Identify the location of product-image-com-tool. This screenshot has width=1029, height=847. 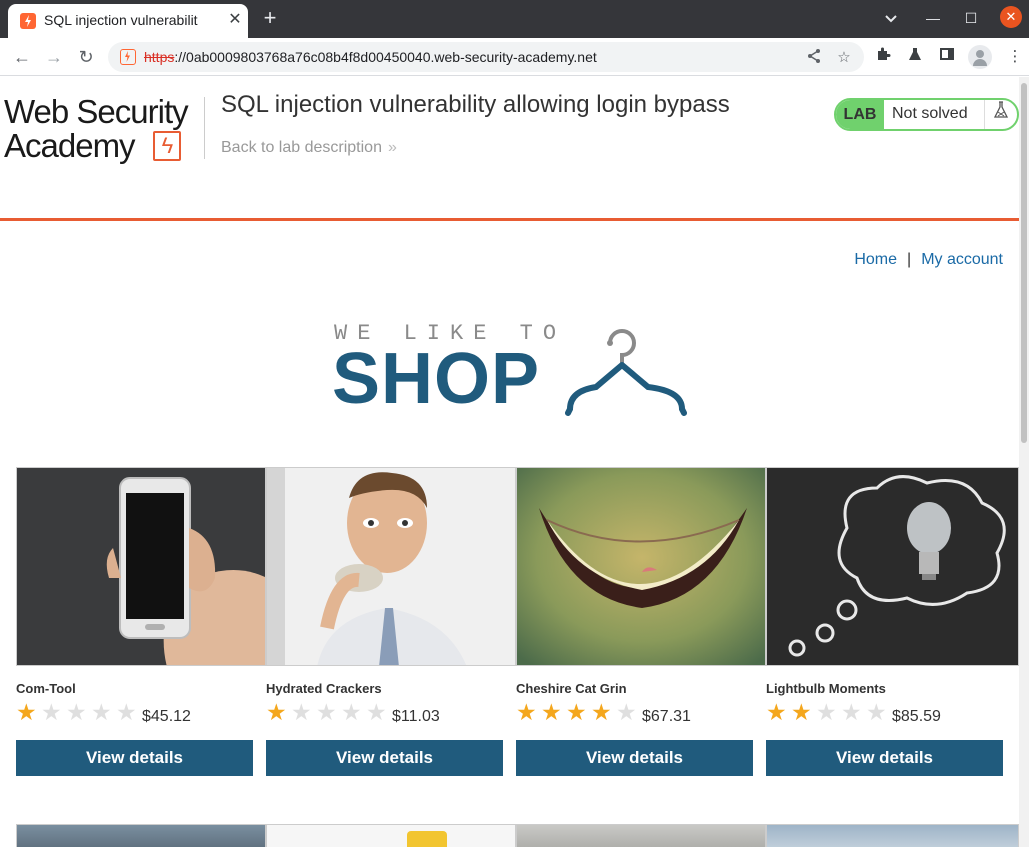
(141, 566).